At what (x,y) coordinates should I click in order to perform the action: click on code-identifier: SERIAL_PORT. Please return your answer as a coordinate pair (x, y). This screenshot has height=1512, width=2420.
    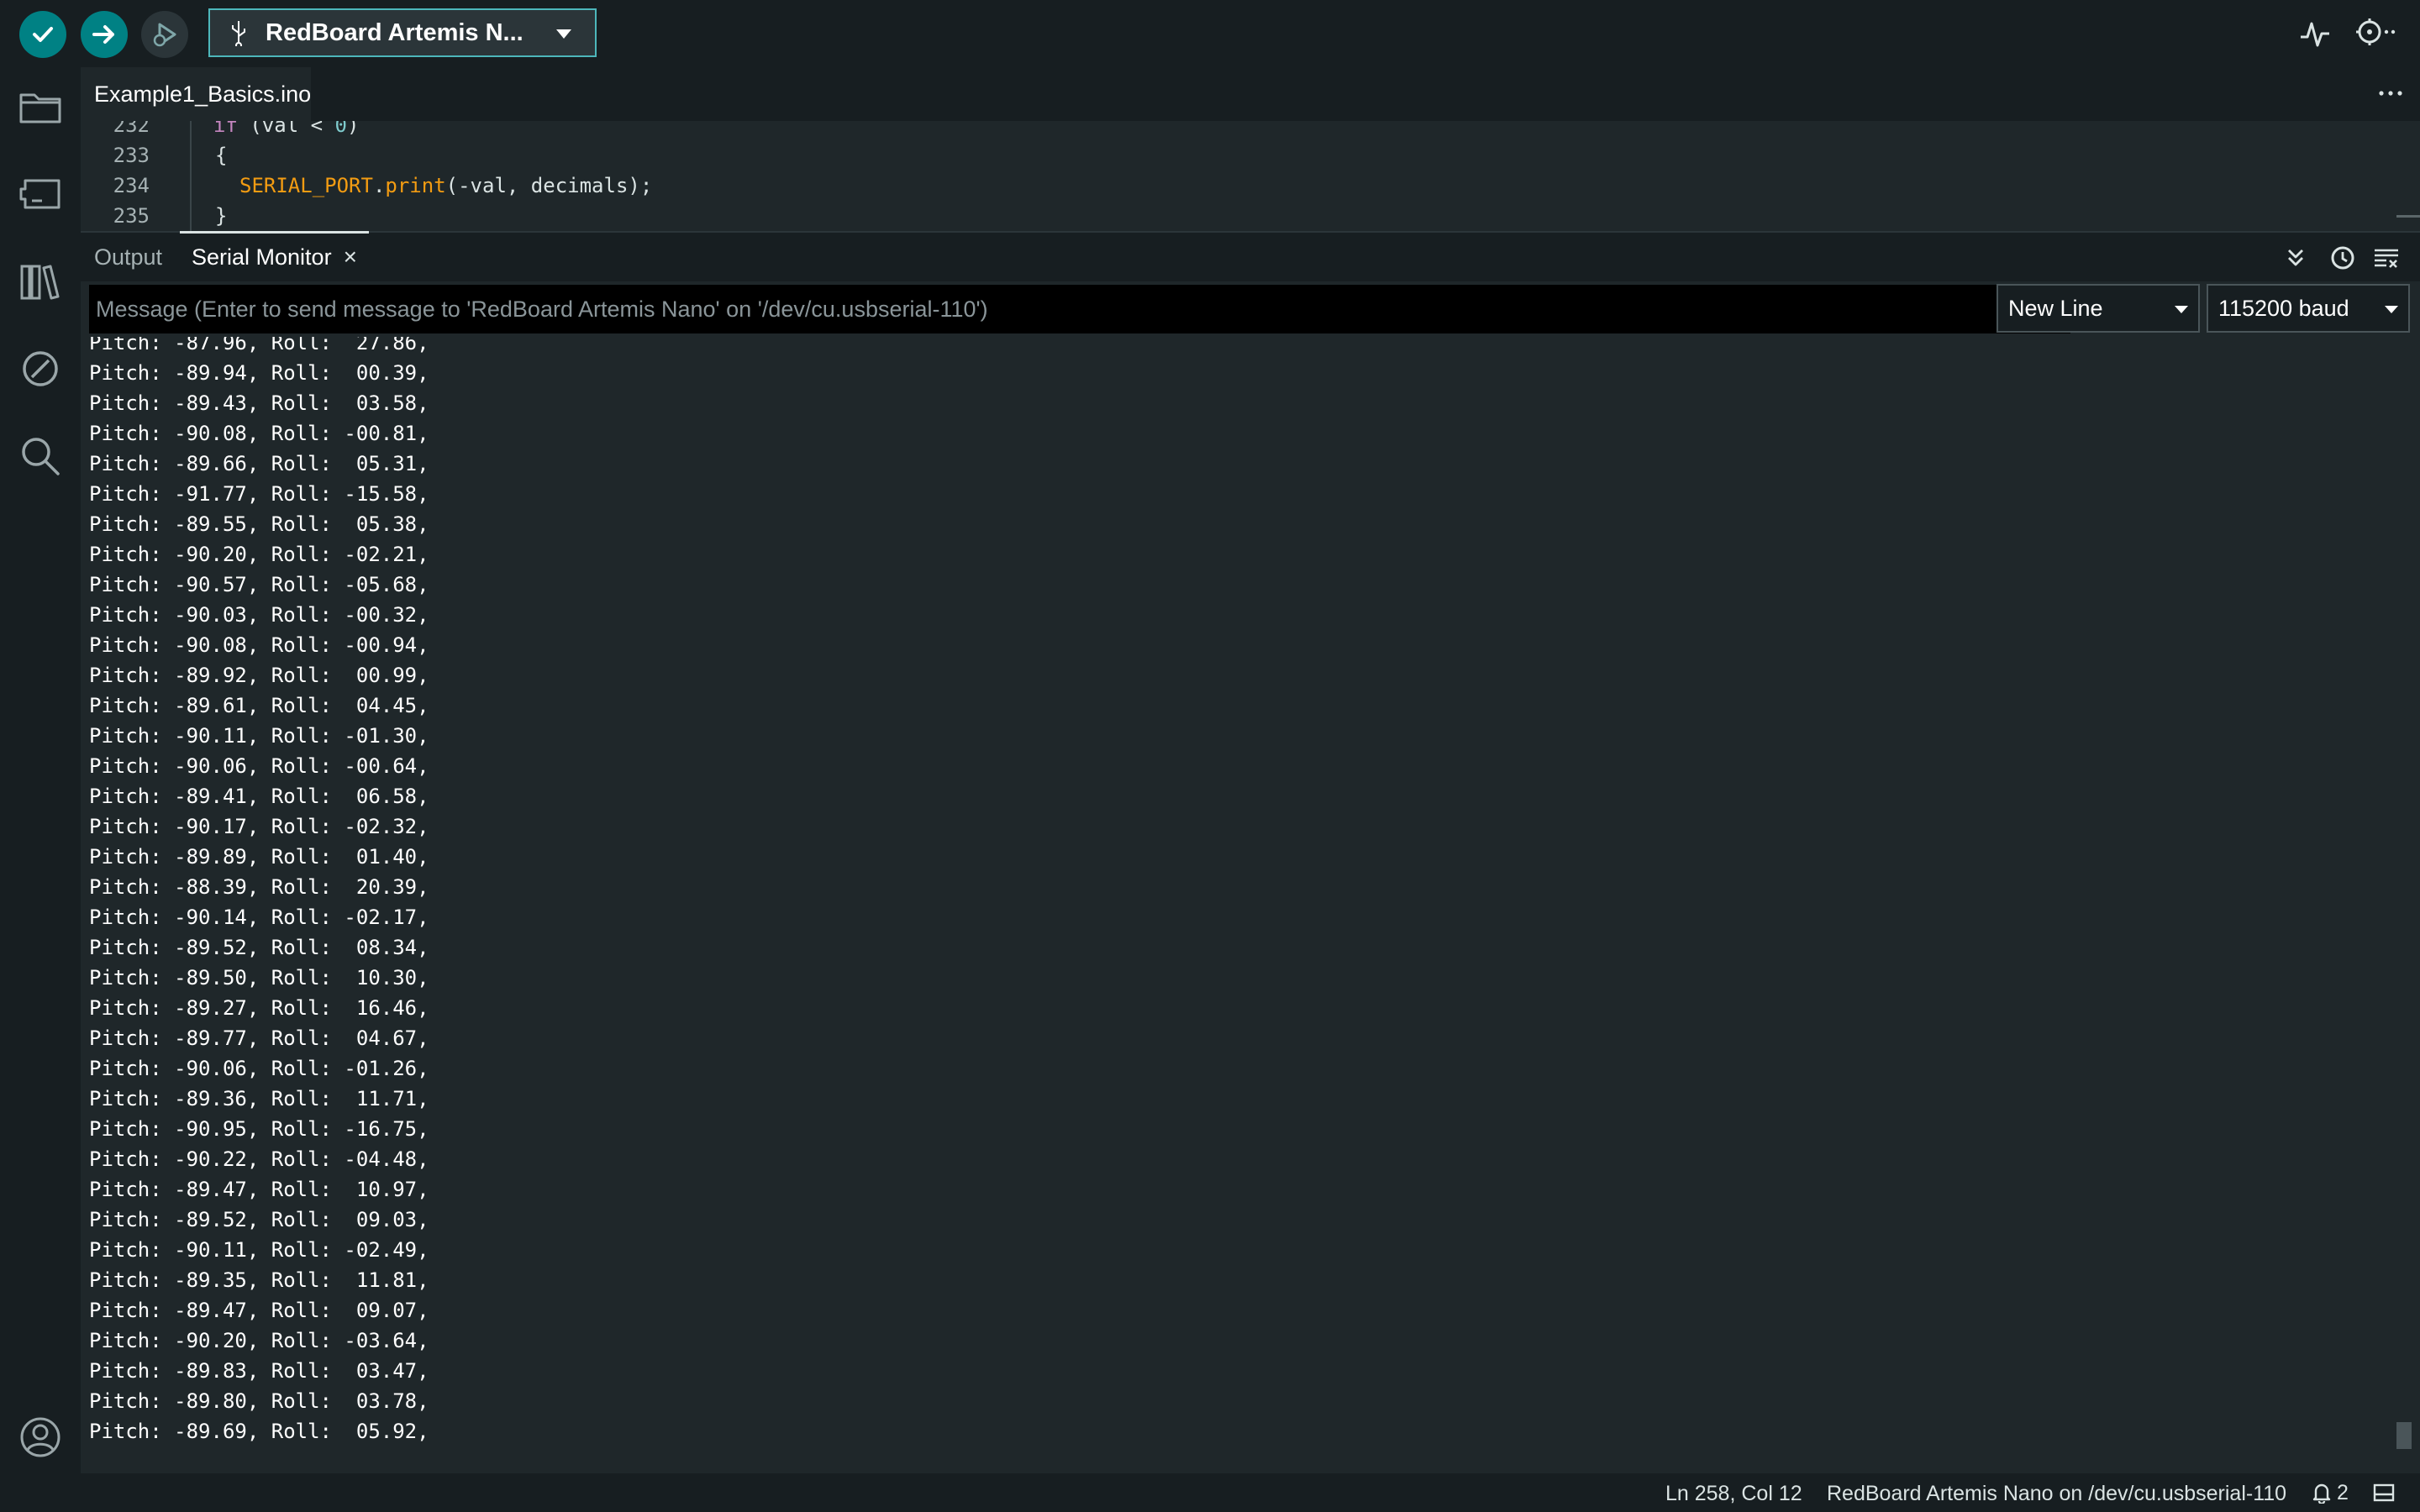
    Looking at the image, I should click on (306, 185).